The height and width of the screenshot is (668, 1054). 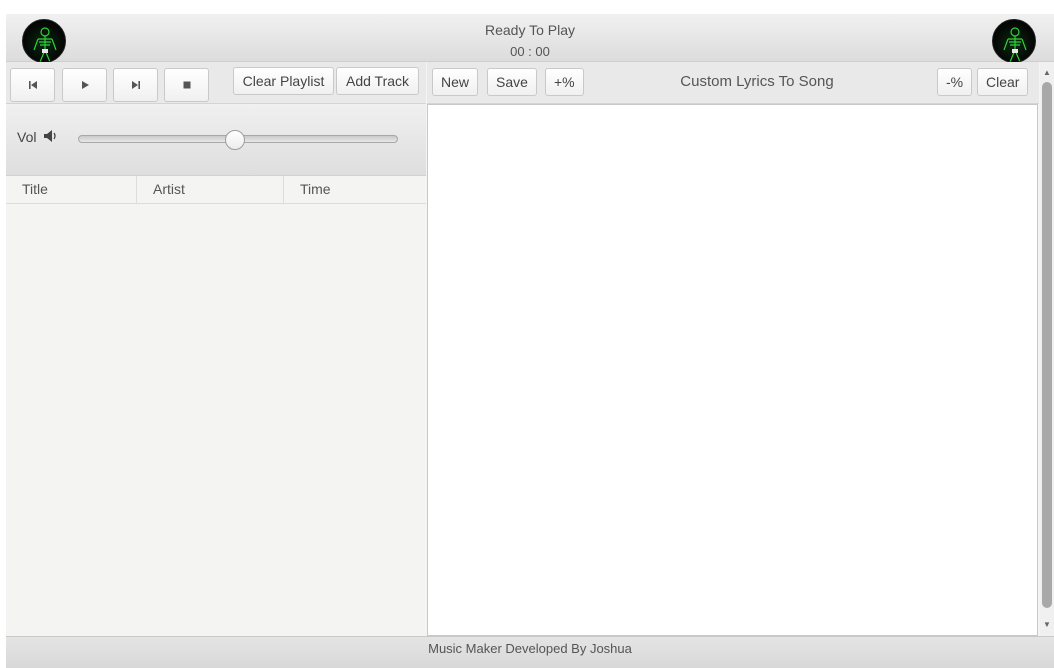 I want to click on decrease-font-button: -%, so click(x=955, y=82).